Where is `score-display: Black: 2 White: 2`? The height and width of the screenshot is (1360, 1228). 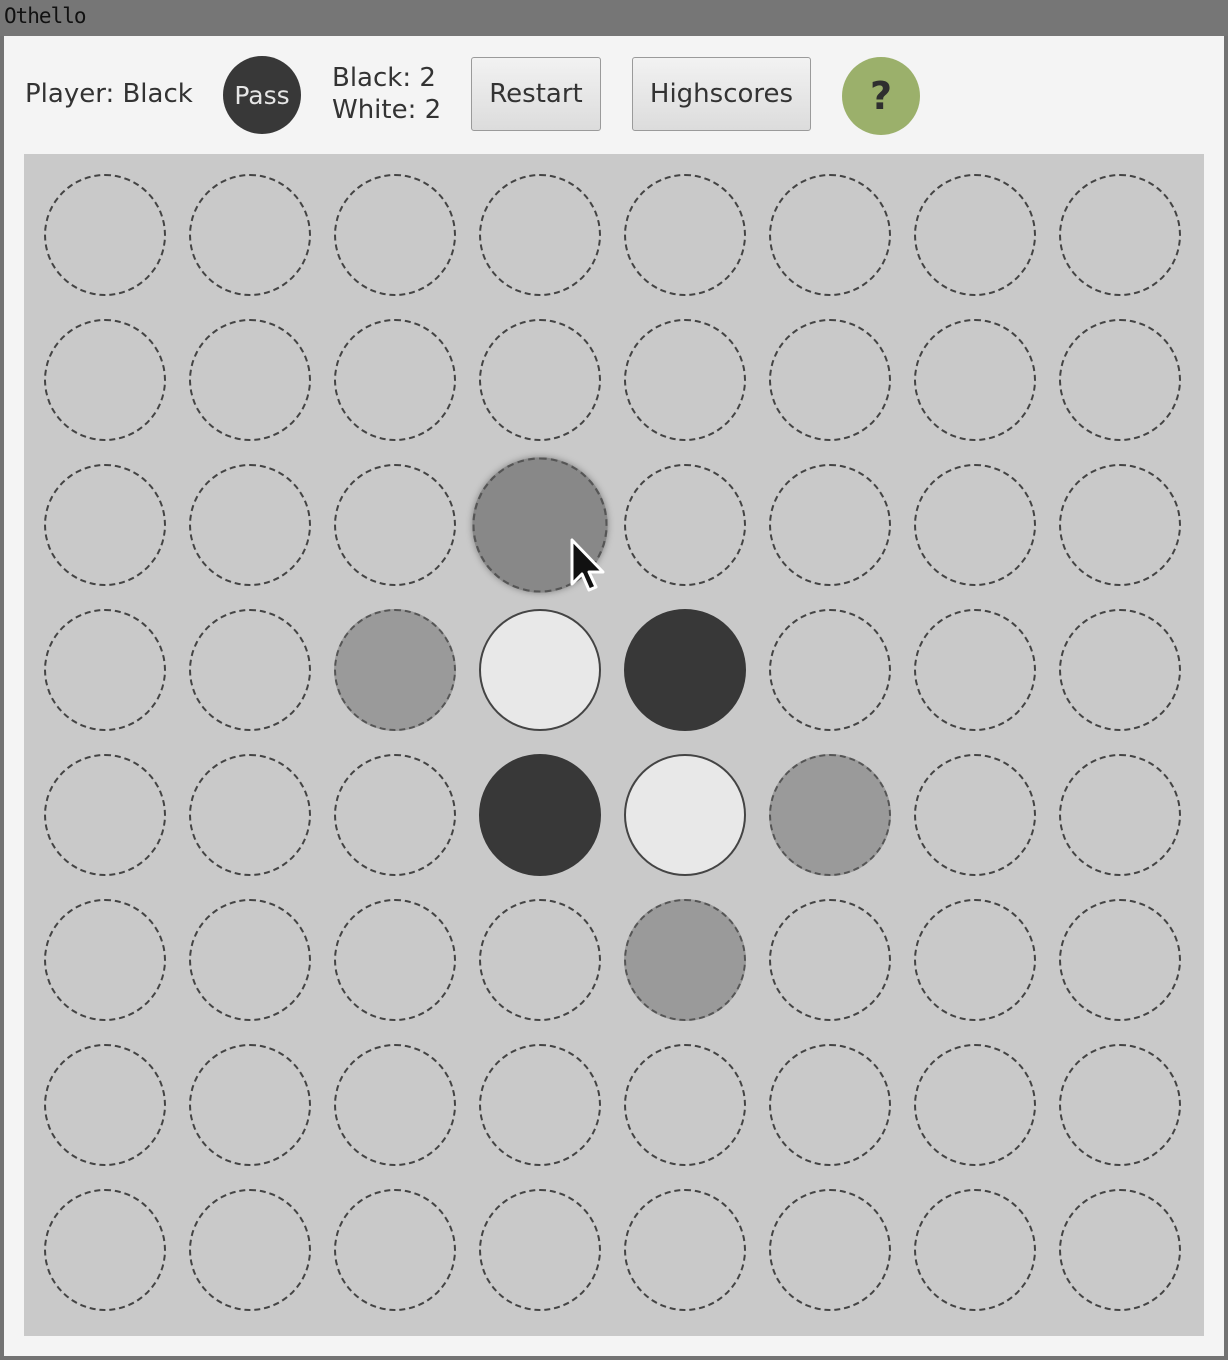 score-display: Black: 2 White: 2 is located at coordinates (386, 94).